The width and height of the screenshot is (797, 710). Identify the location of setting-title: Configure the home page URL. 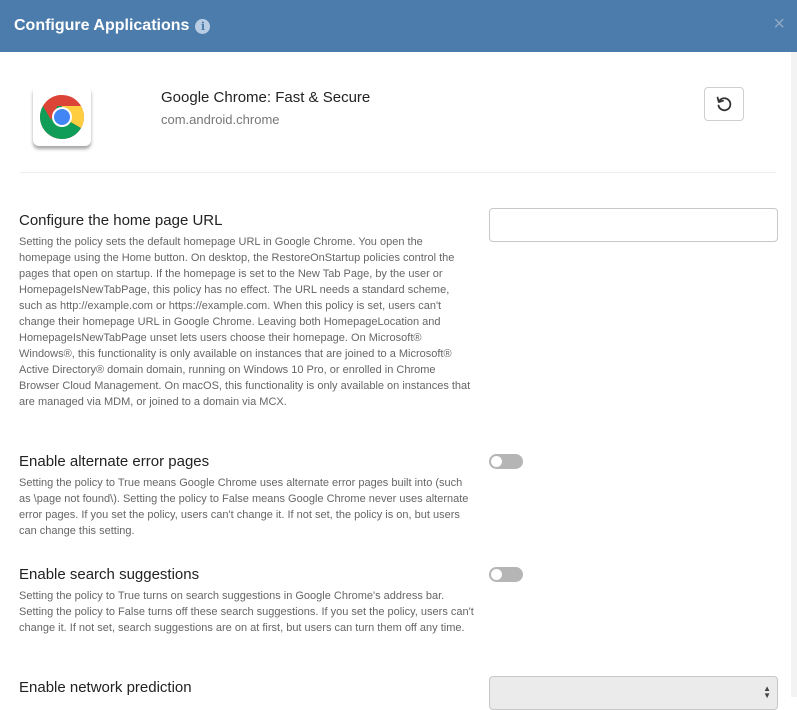
(121, 220).